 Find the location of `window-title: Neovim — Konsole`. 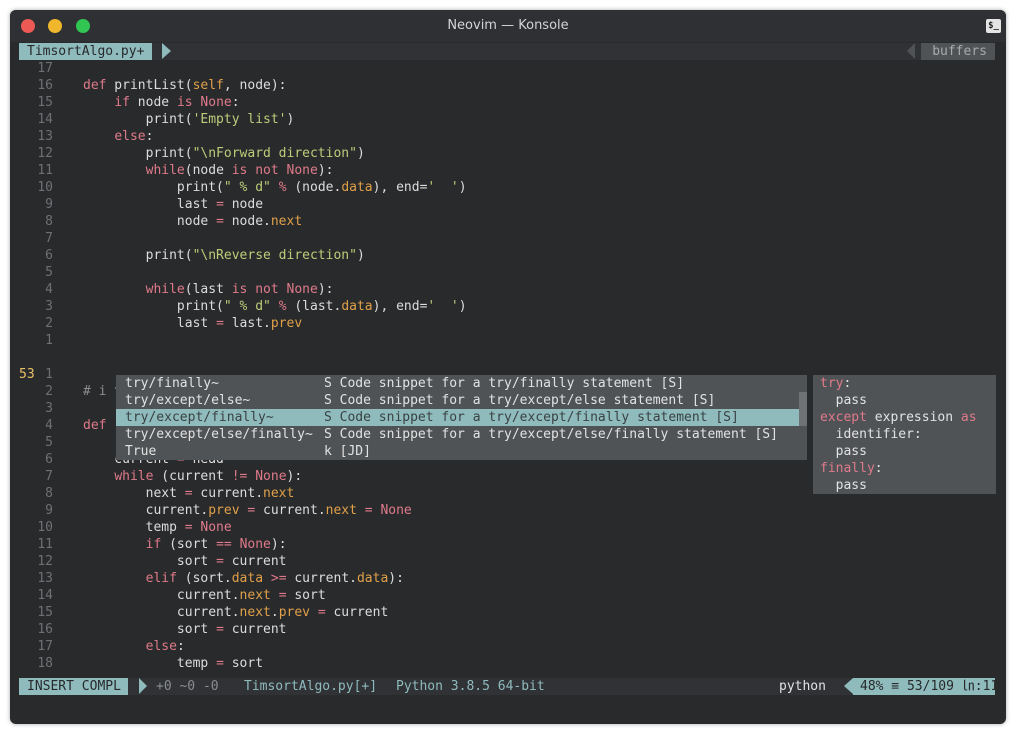

window-title: Neovim — Konsole is located at coordinates (508, 25).